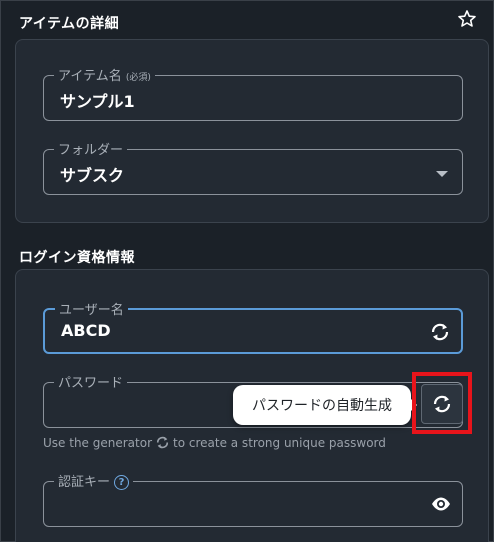  Describe the element at coordinates (162, 442) in the screenshot. I see `generator-icon` at that location.